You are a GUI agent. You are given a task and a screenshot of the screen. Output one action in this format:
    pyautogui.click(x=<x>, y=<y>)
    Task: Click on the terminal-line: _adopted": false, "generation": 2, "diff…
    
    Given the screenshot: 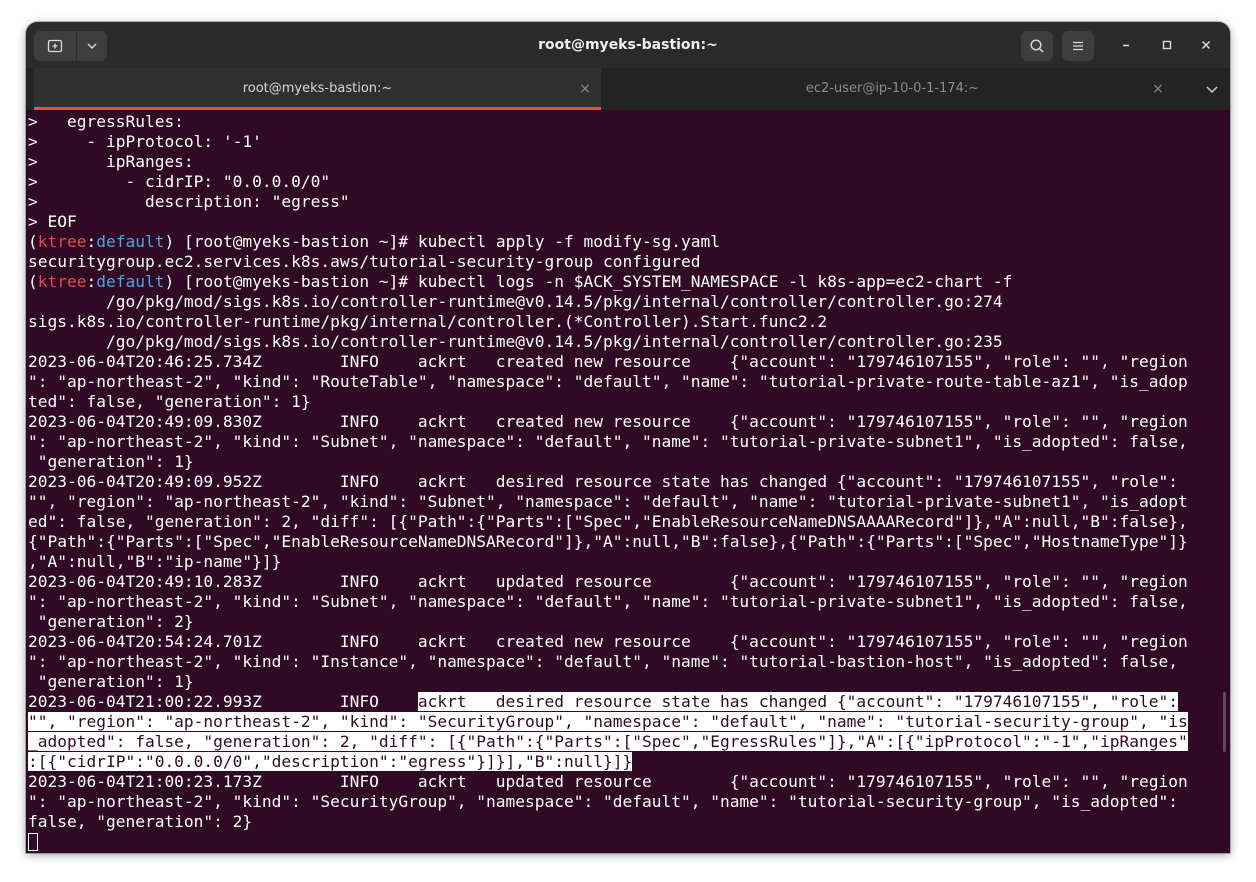 What is the action you would take?
    pyautogui.click(x=629, y=742)
    